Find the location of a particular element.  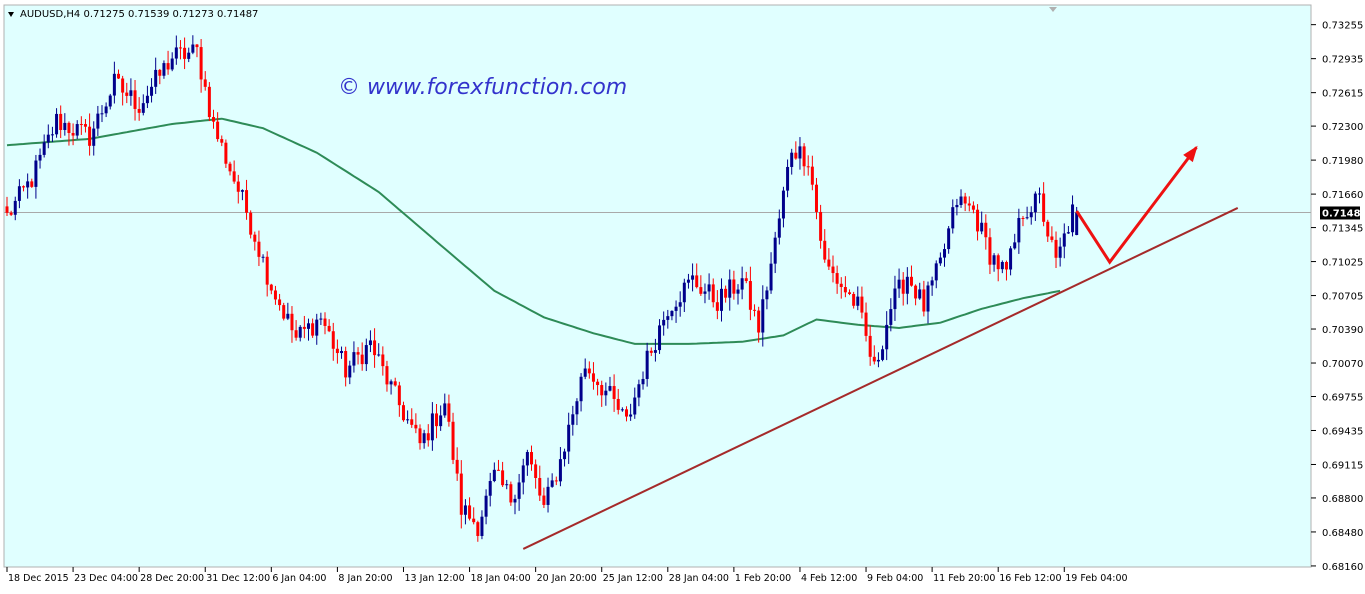

price-tick-label: 0.72615 is located at coordinates (1342, 94).